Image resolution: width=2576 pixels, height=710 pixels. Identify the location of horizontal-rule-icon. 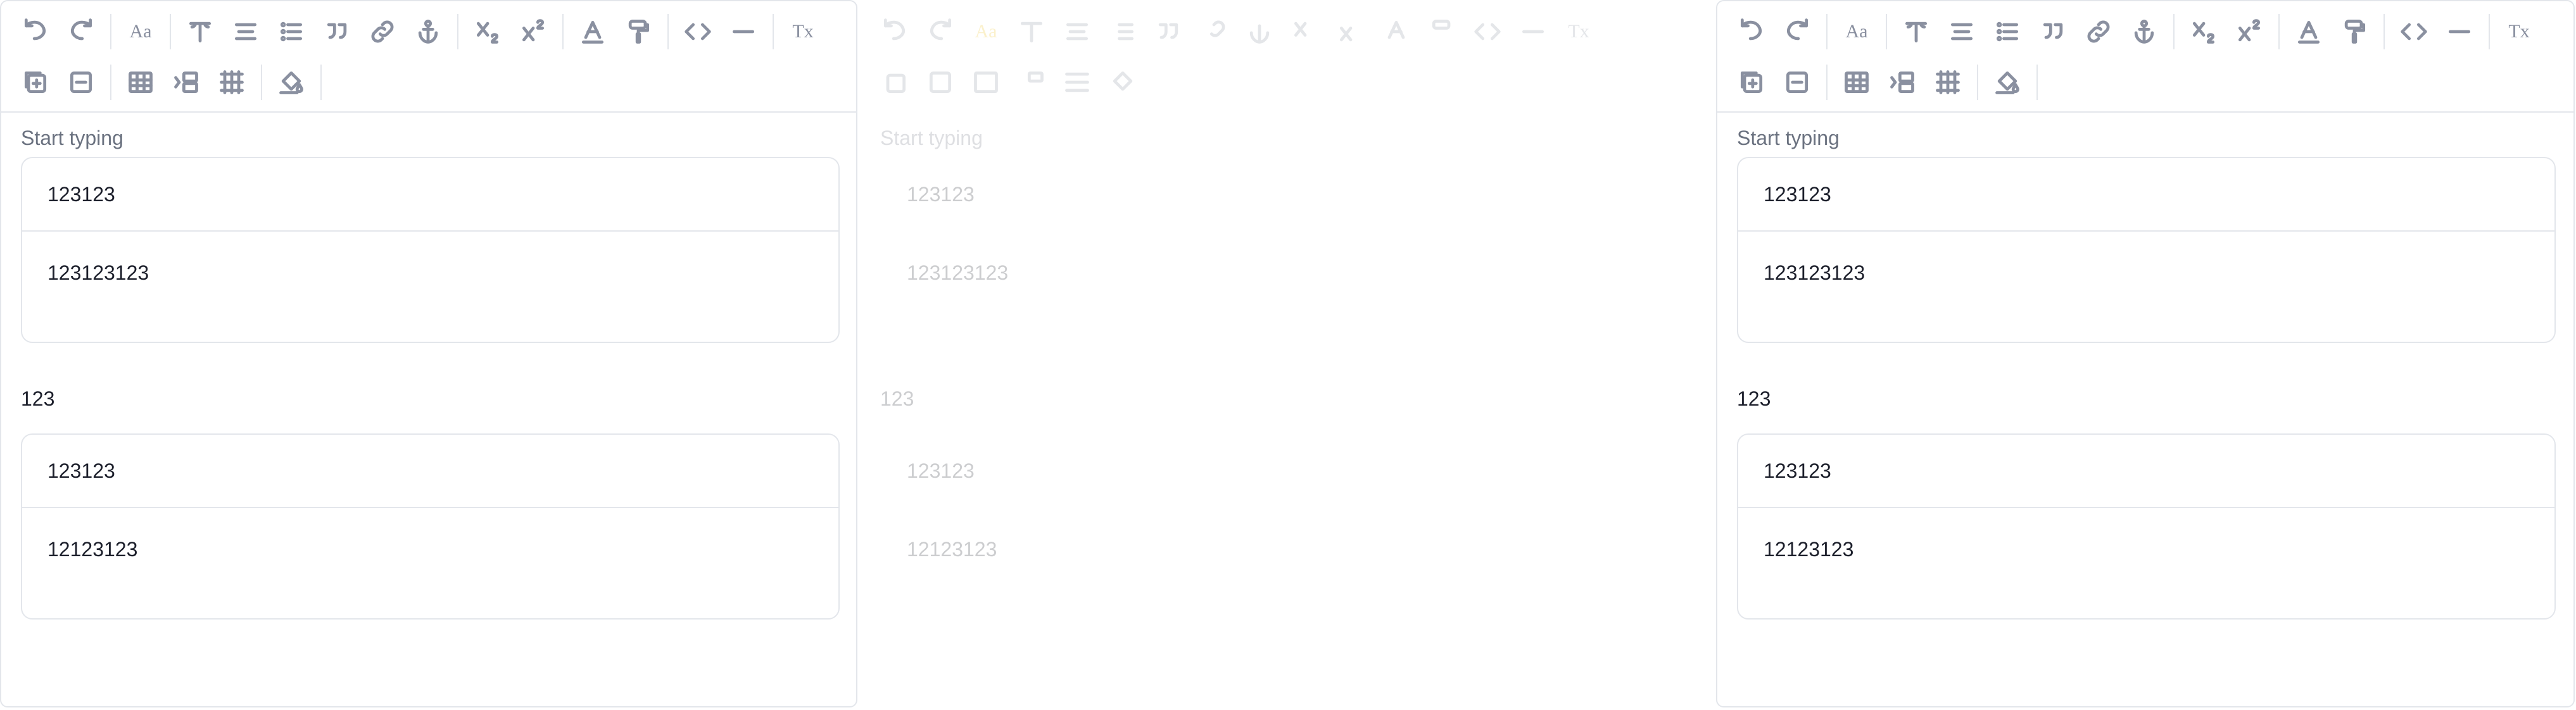
(2459, 32).